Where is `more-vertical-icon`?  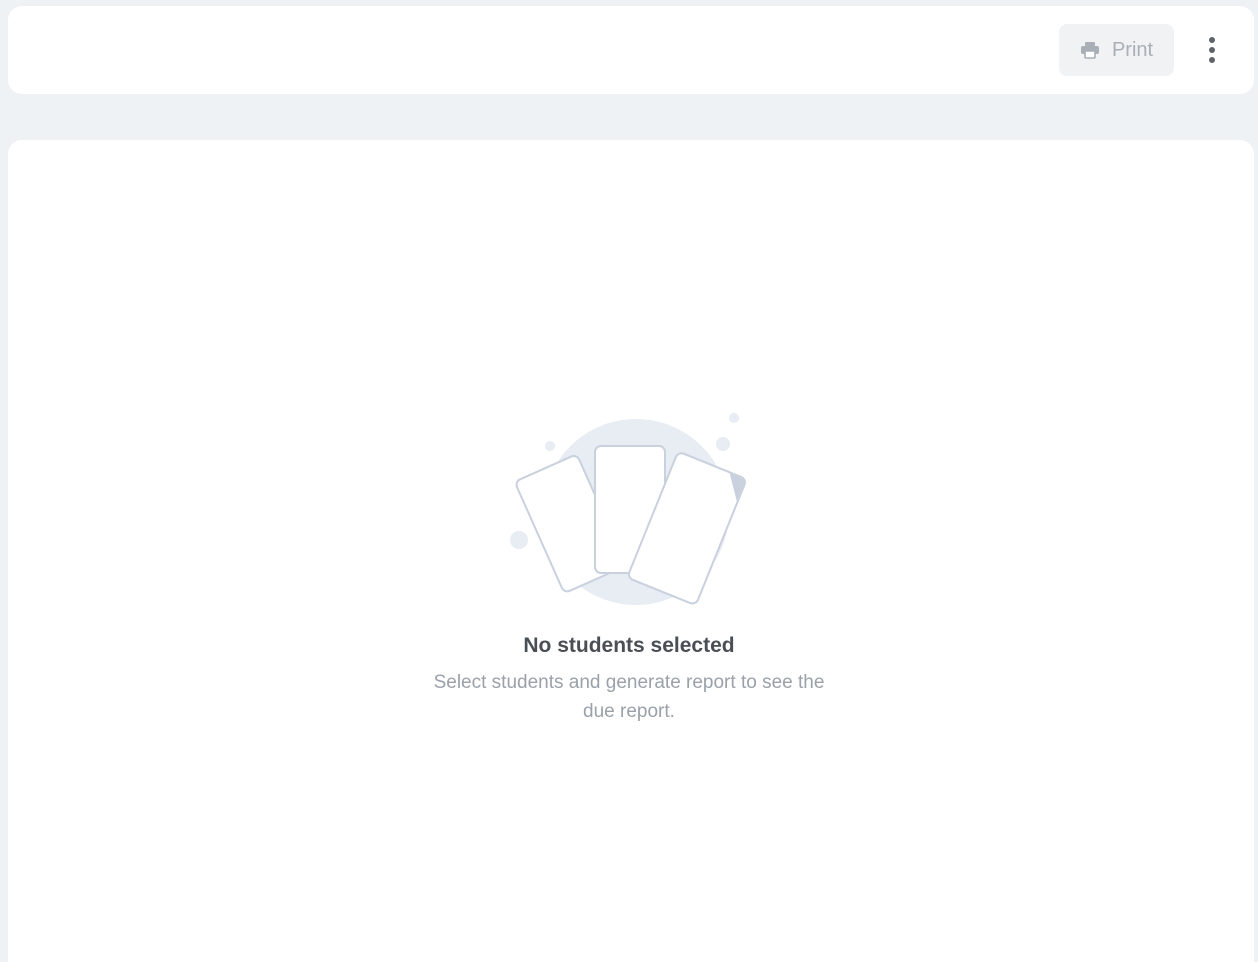 more-vertical-icon is located at coordinates (1212, 40).